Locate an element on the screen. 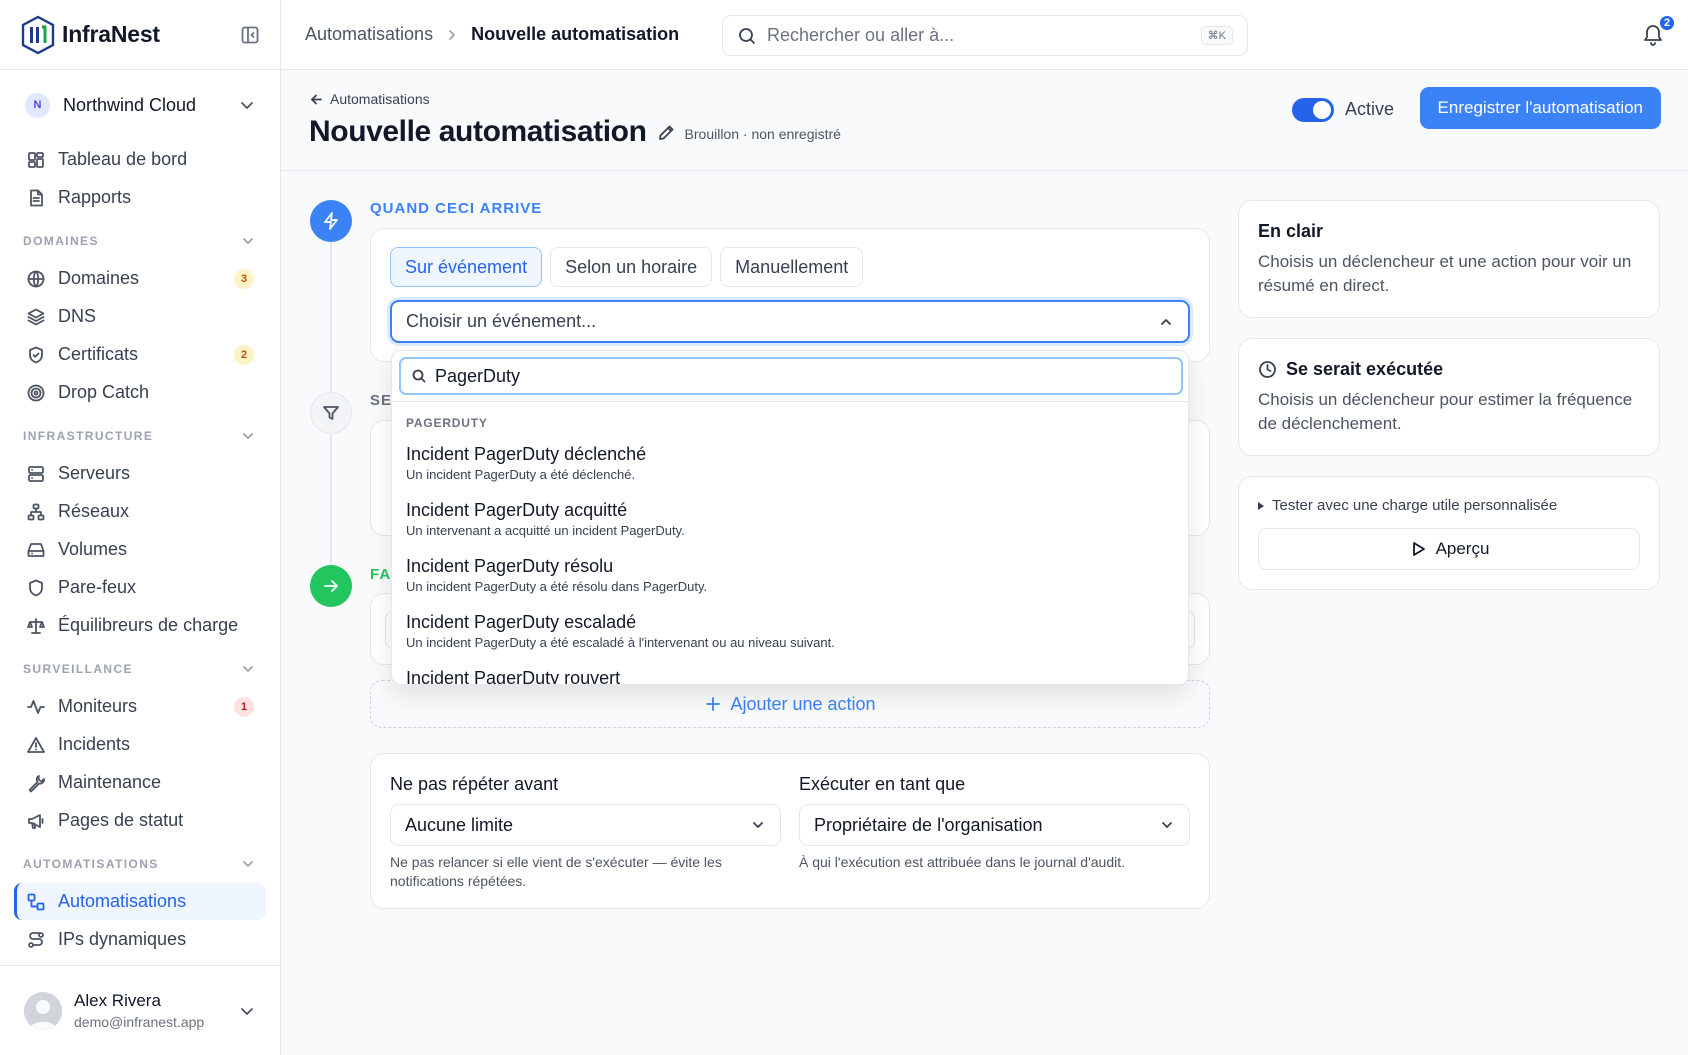 Image resolution: width=1688 pixels, height=1055 pixels. sidebar-item-label: Pare-feux is located at coordinates (97, 587).